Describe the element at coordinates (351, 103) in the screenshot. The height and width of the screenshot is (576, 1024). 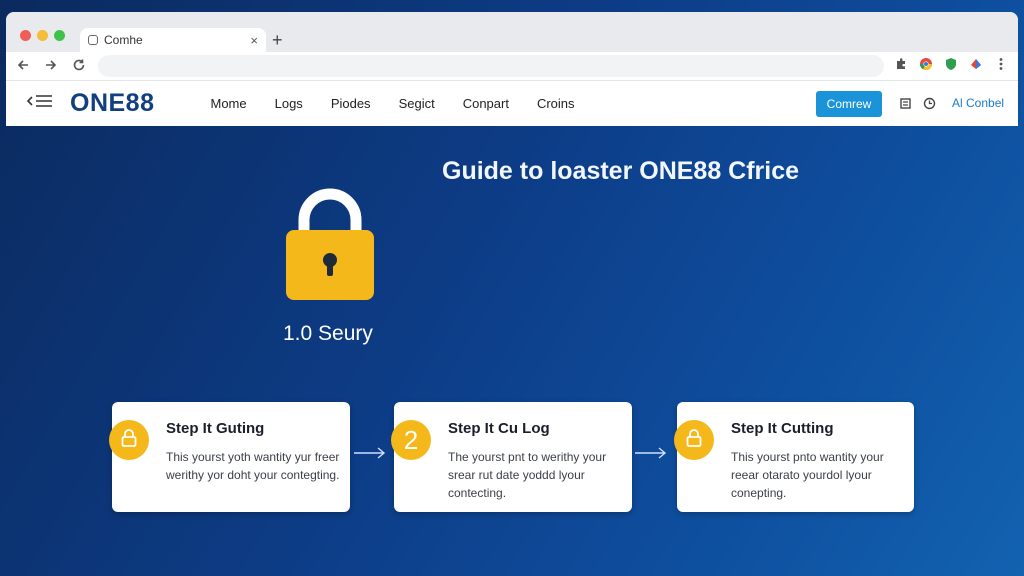
I see `nav-item-piodes: Piodes` at that location.